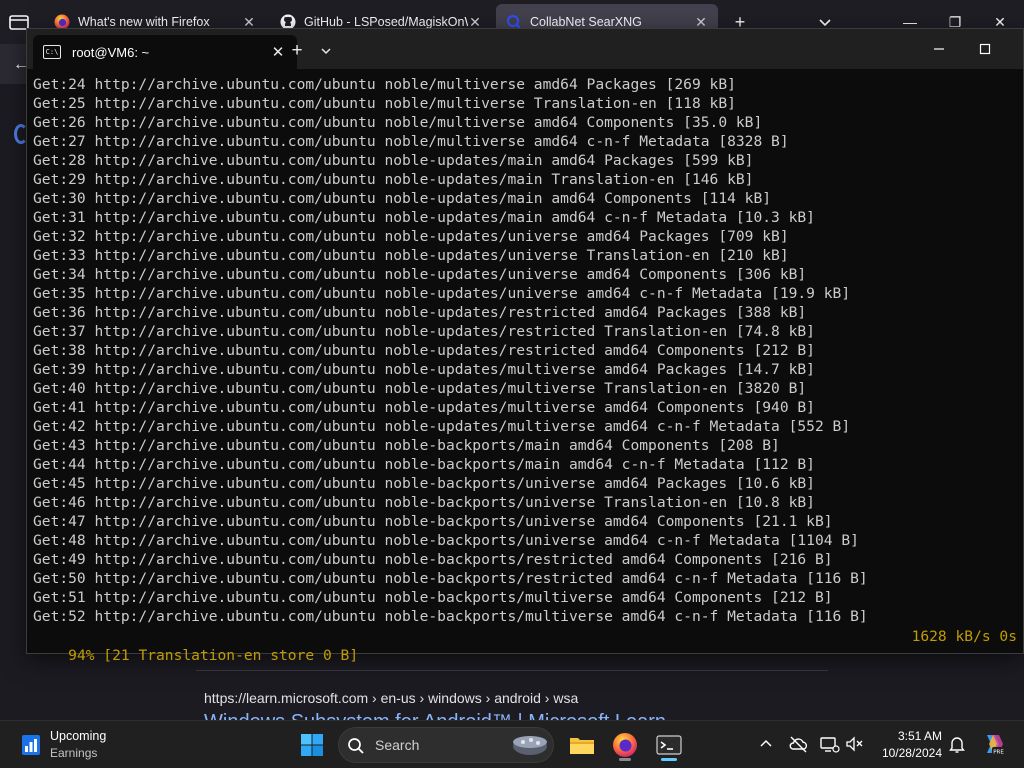 Image resolution: width=1024 pixels, height=768 pixels. What do you see at coordinates (530, 745) in the screenshot?
I see `search-highlight-icon` at bounding box center [530, 745].